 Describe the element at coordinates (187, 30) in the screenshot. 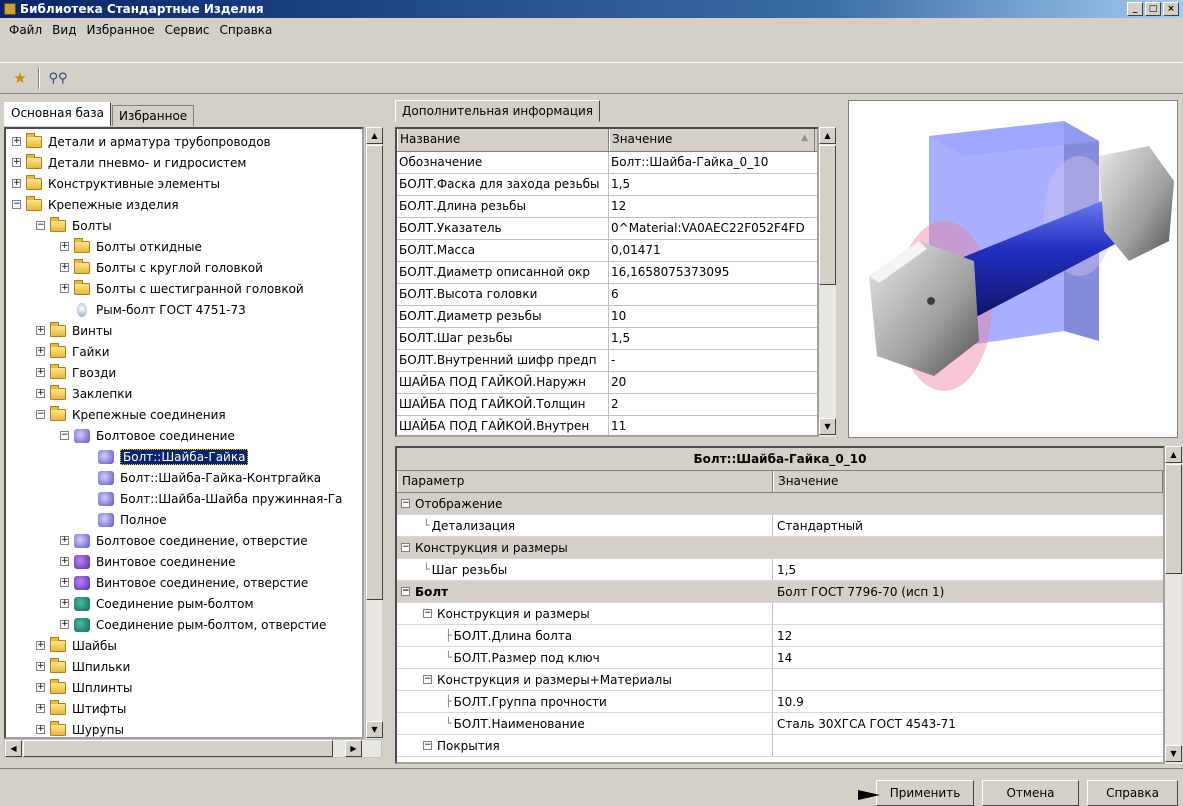

I see `menu-service: Сервис` at that location.